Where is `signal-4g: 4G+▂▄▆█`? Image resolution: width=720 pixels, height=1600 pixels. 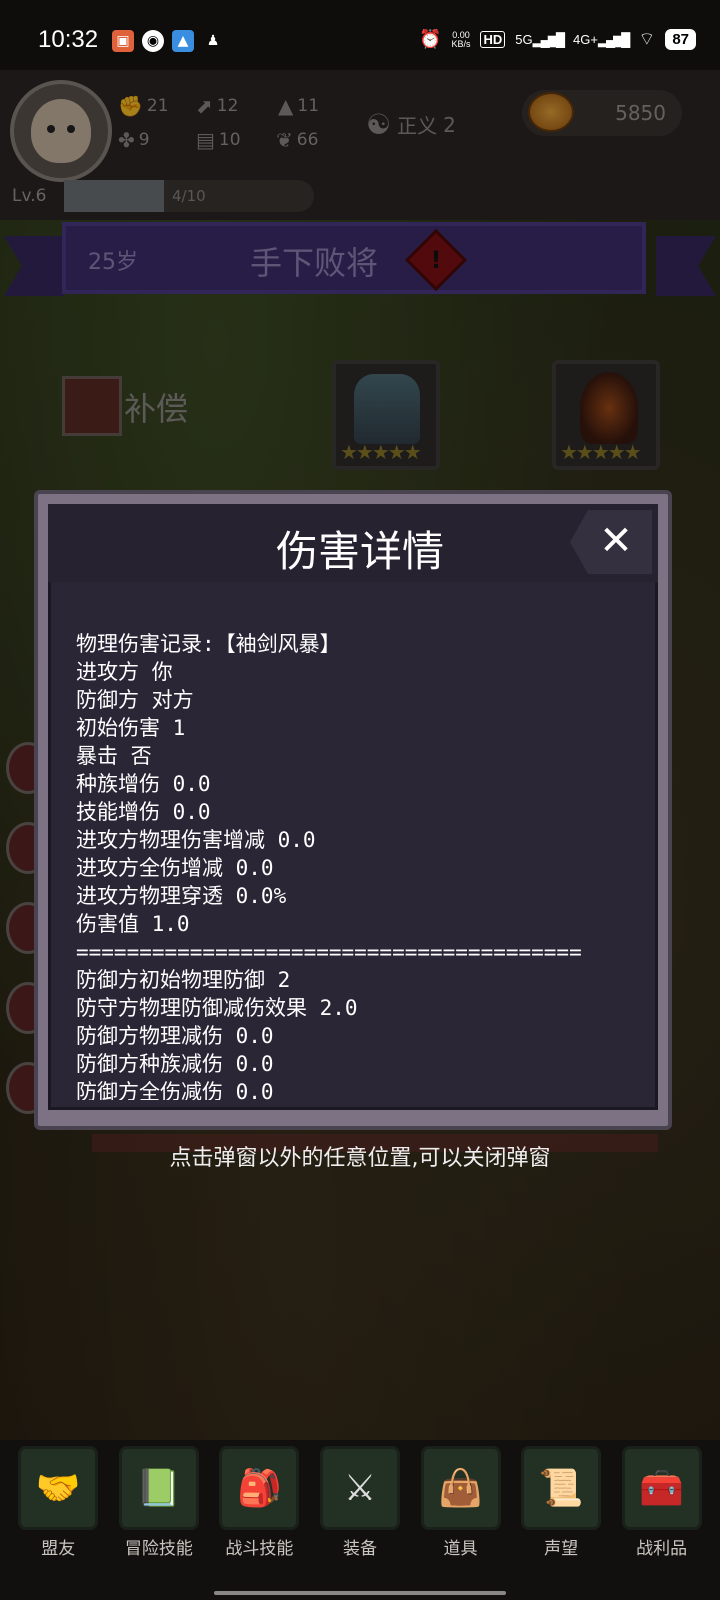 signal-4g: 4G+▂▄▆█ is located at coordinates (601, 39).